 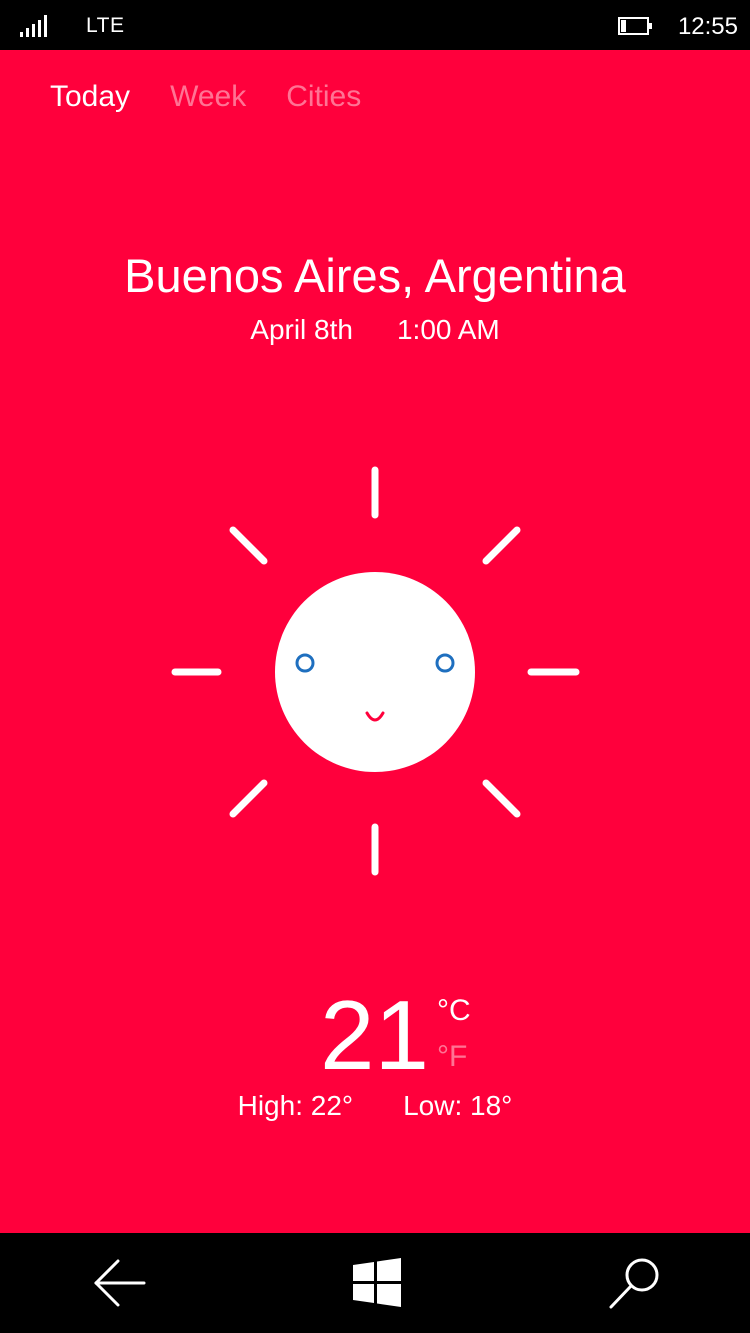 I want to click on search-icon, so click(x=635, y=1283).